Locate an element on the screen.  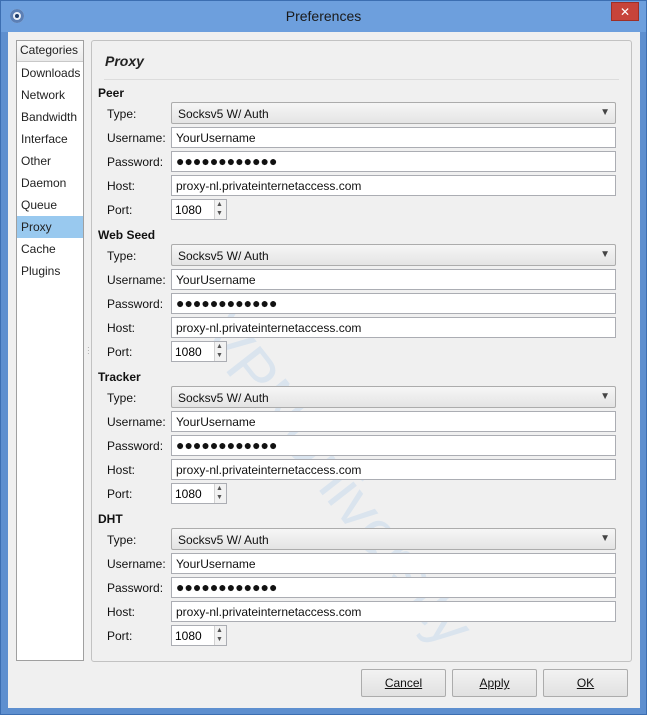
peer-username-value: YourUsername is located at coordinates (216, 138).